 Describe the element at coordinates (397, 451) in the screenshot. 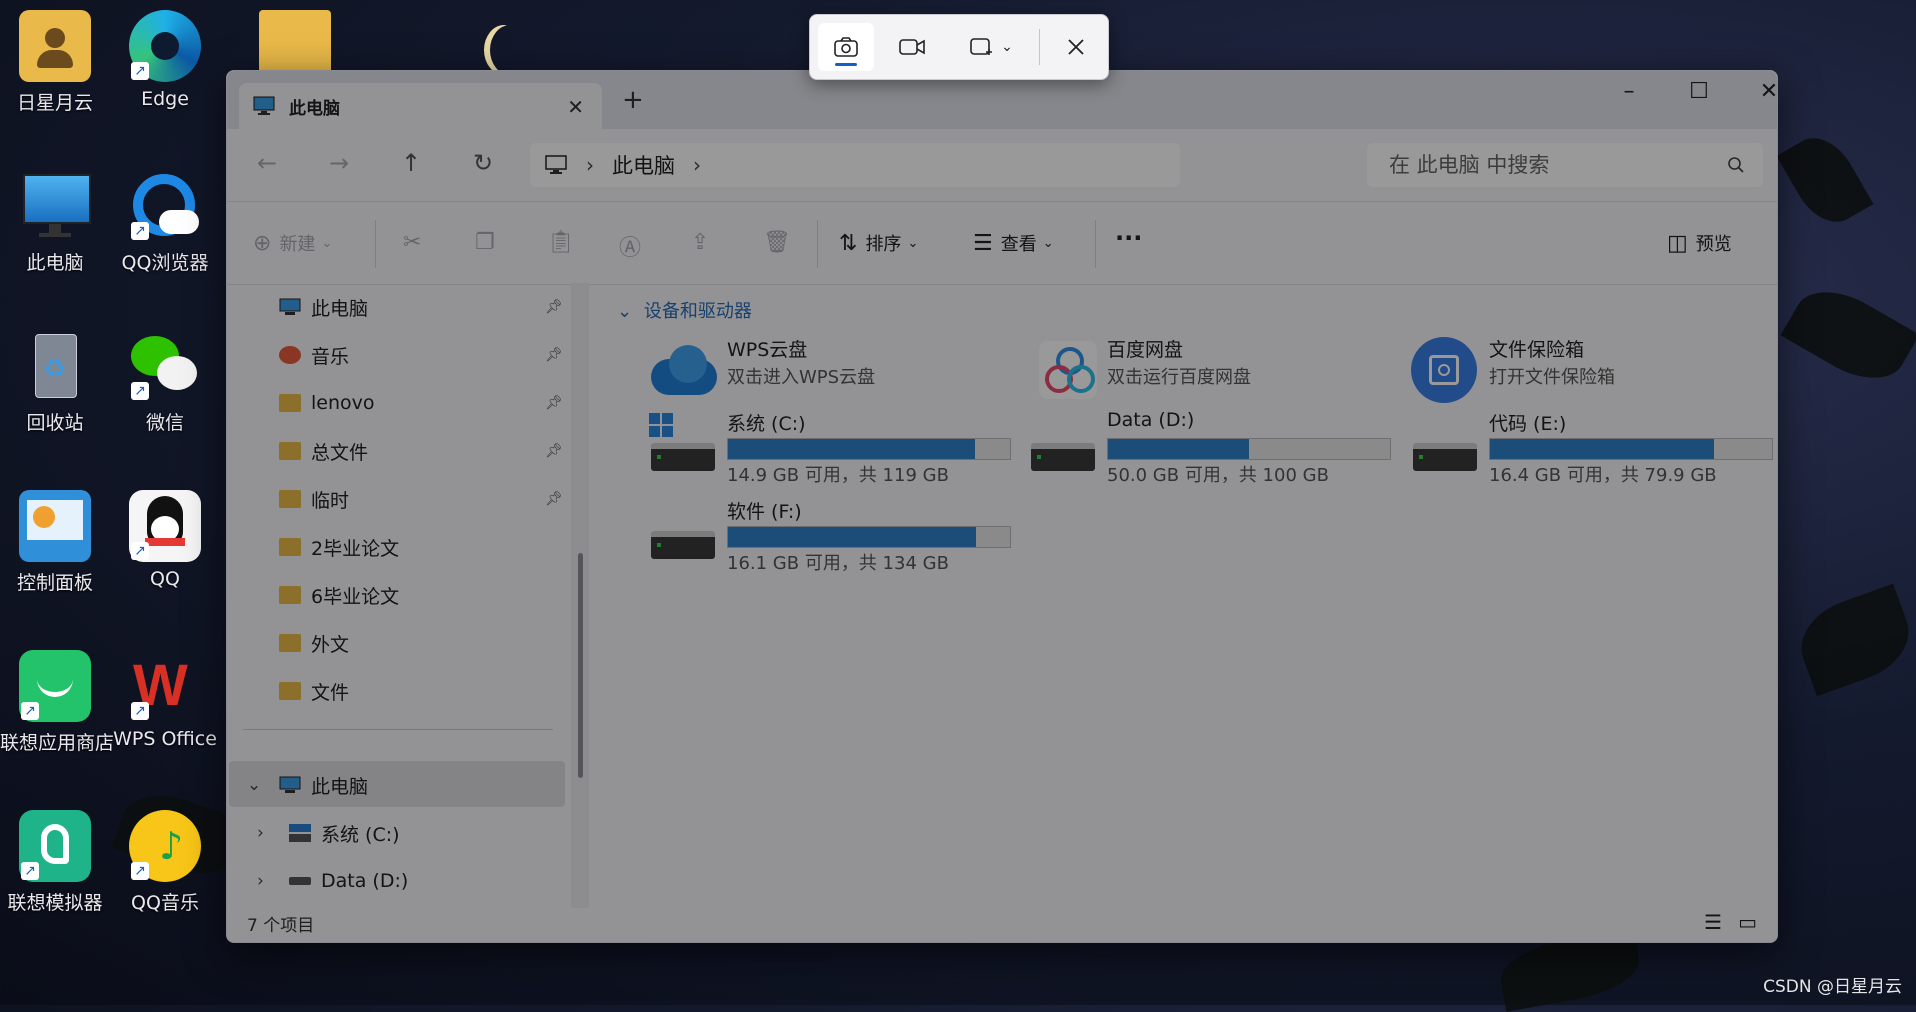

I see `nav-item-folder: 总文件 📌︎` at that location.